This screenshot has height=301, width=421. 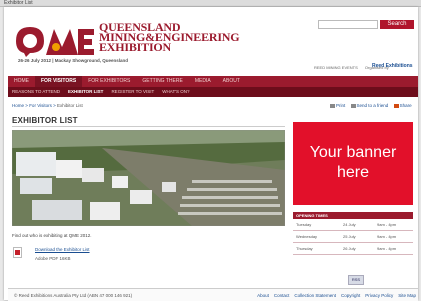 What do you see at coordinates (336, 67) in the screenshot?
I see `partner-mining-events: REED MINING EVENTS` at bounding box center [336, 67].